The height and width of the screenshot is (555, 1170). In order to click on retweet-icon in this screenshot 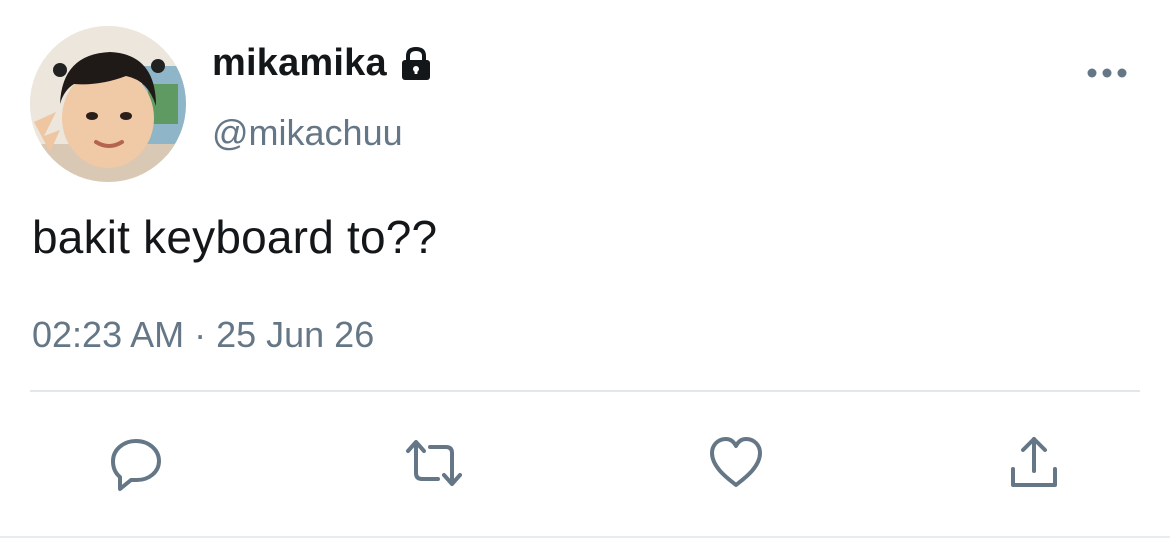, I will do `click(434, 463)`.